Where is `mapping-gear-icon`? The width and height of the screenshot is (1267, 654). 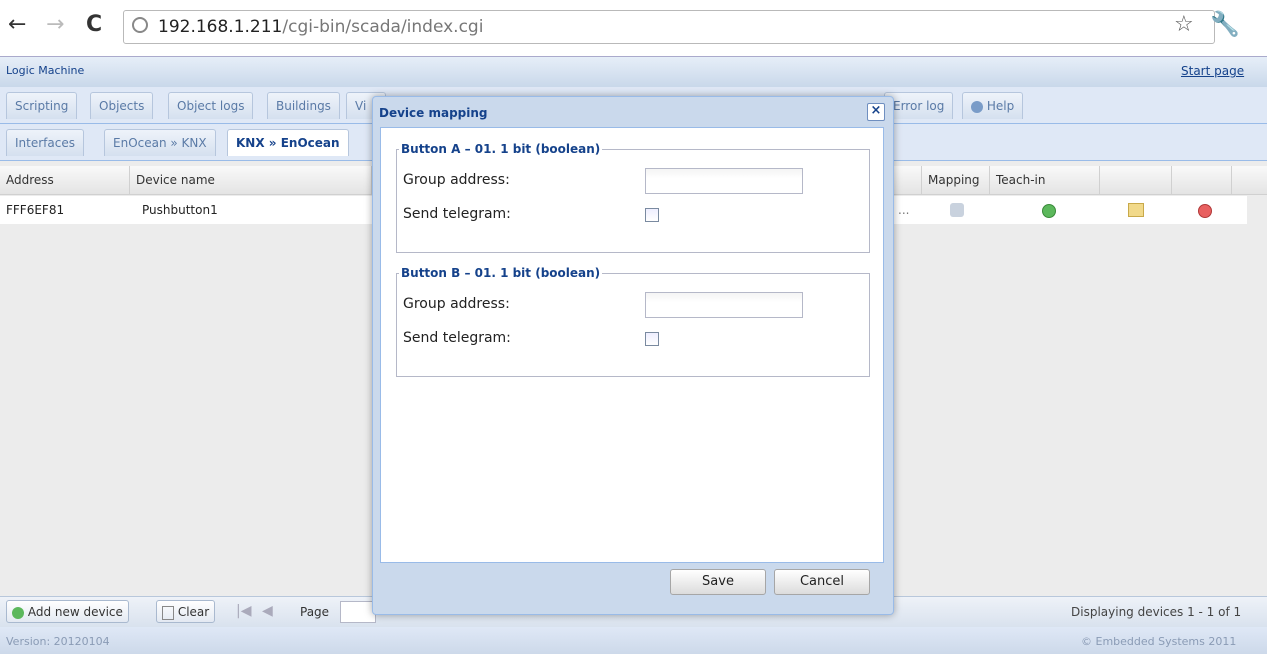 mapping-gear-icon is located at coordinates (957, 210).